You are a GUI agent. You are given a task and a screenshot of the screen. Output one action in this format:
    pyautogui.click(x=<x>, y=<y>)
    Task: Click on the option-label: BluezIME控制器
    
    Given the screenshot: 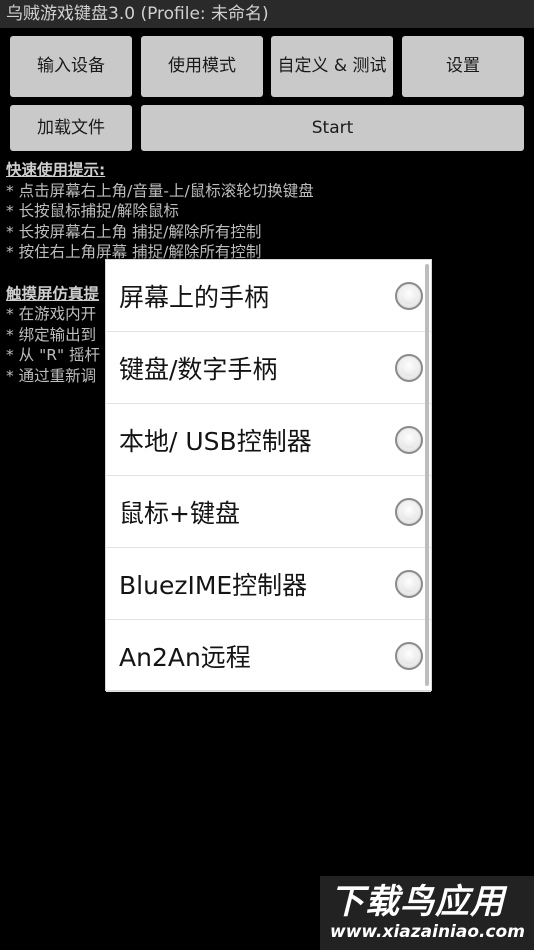 What is the action you would take?
    pyautogui.click(x=213, y=585)
    